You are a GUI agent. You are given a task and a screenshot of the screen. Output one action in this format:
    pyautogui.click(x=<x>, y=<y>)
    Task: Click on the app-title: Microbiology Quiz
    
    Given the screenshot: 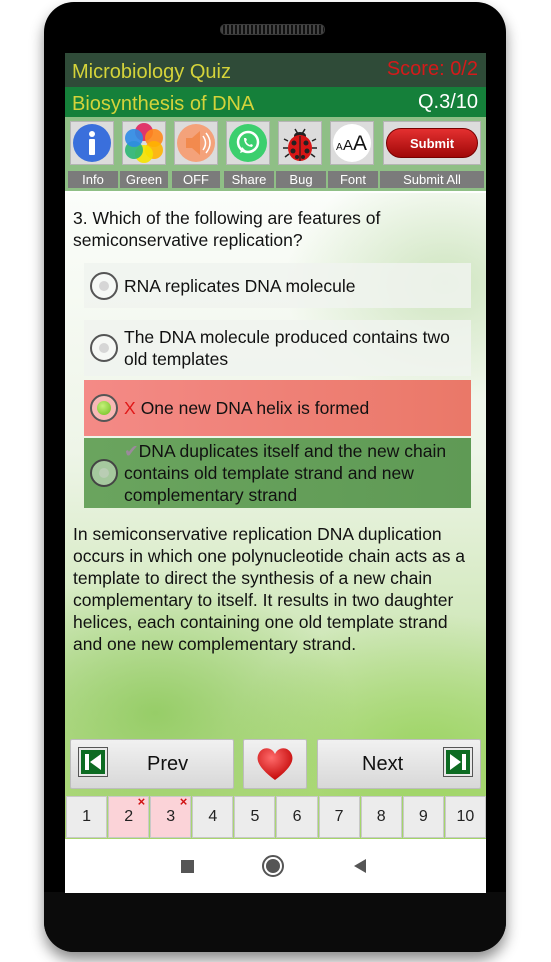 What is the action you would take?
    pyautogui.click(x=151, y=72)
    